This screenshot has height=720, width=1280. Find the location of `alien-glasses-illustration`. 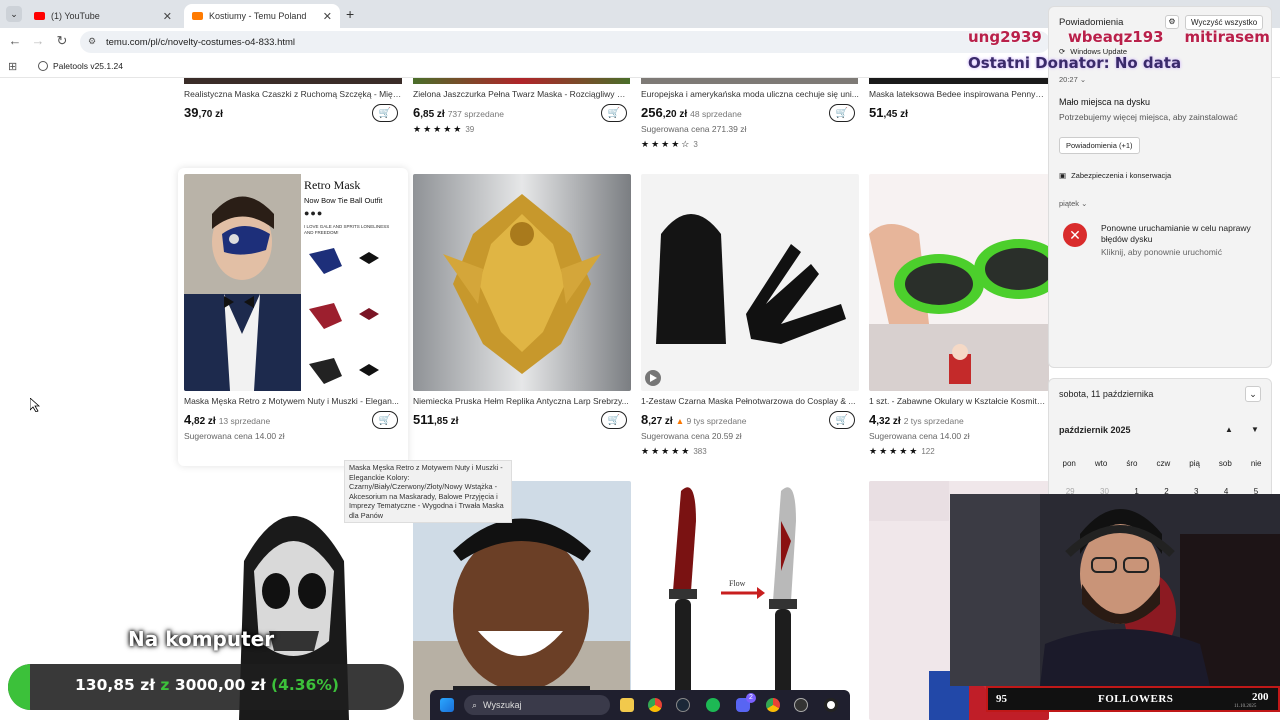

alien-glasses-illustration is located at coordinates (959, 307).